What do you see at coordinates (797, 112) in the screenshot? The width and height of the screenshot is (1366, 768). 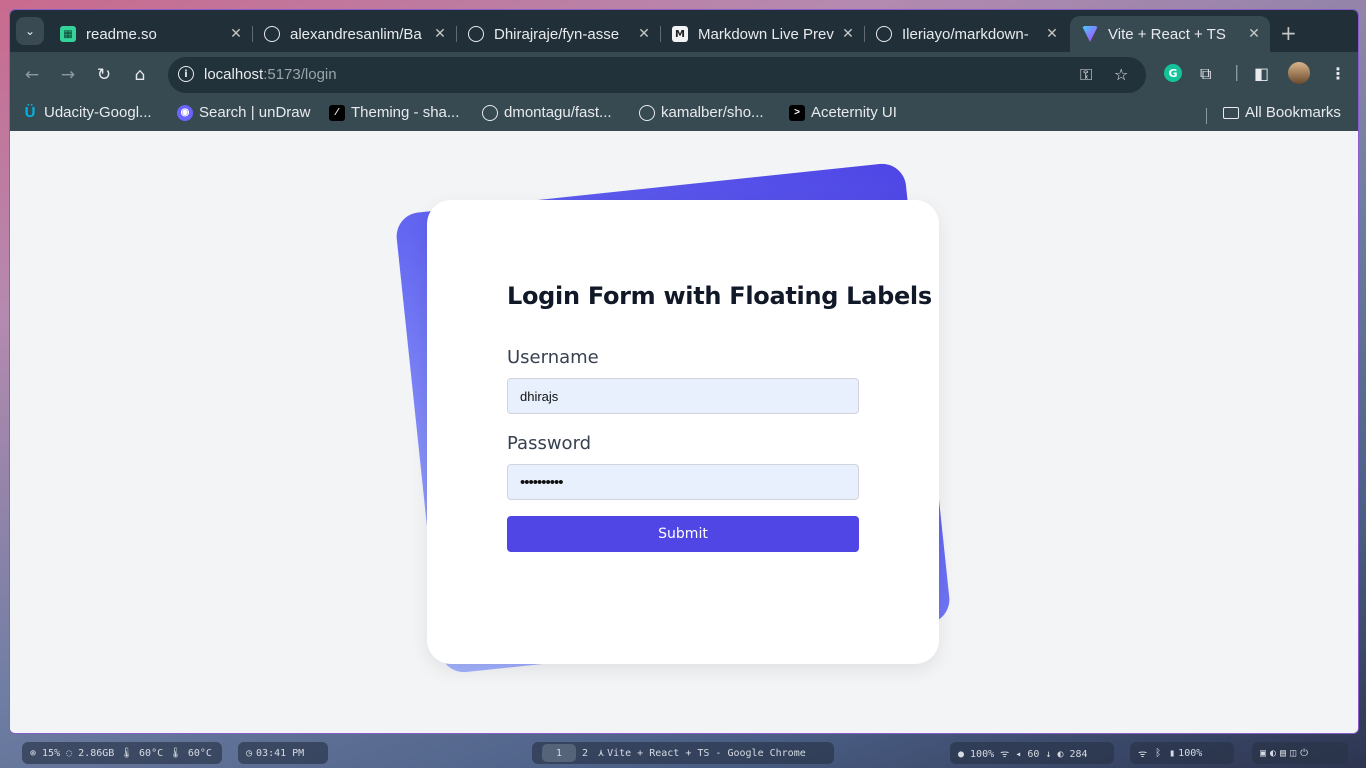 I see `aceternity-icon: >` at bounding box center [797, 112].